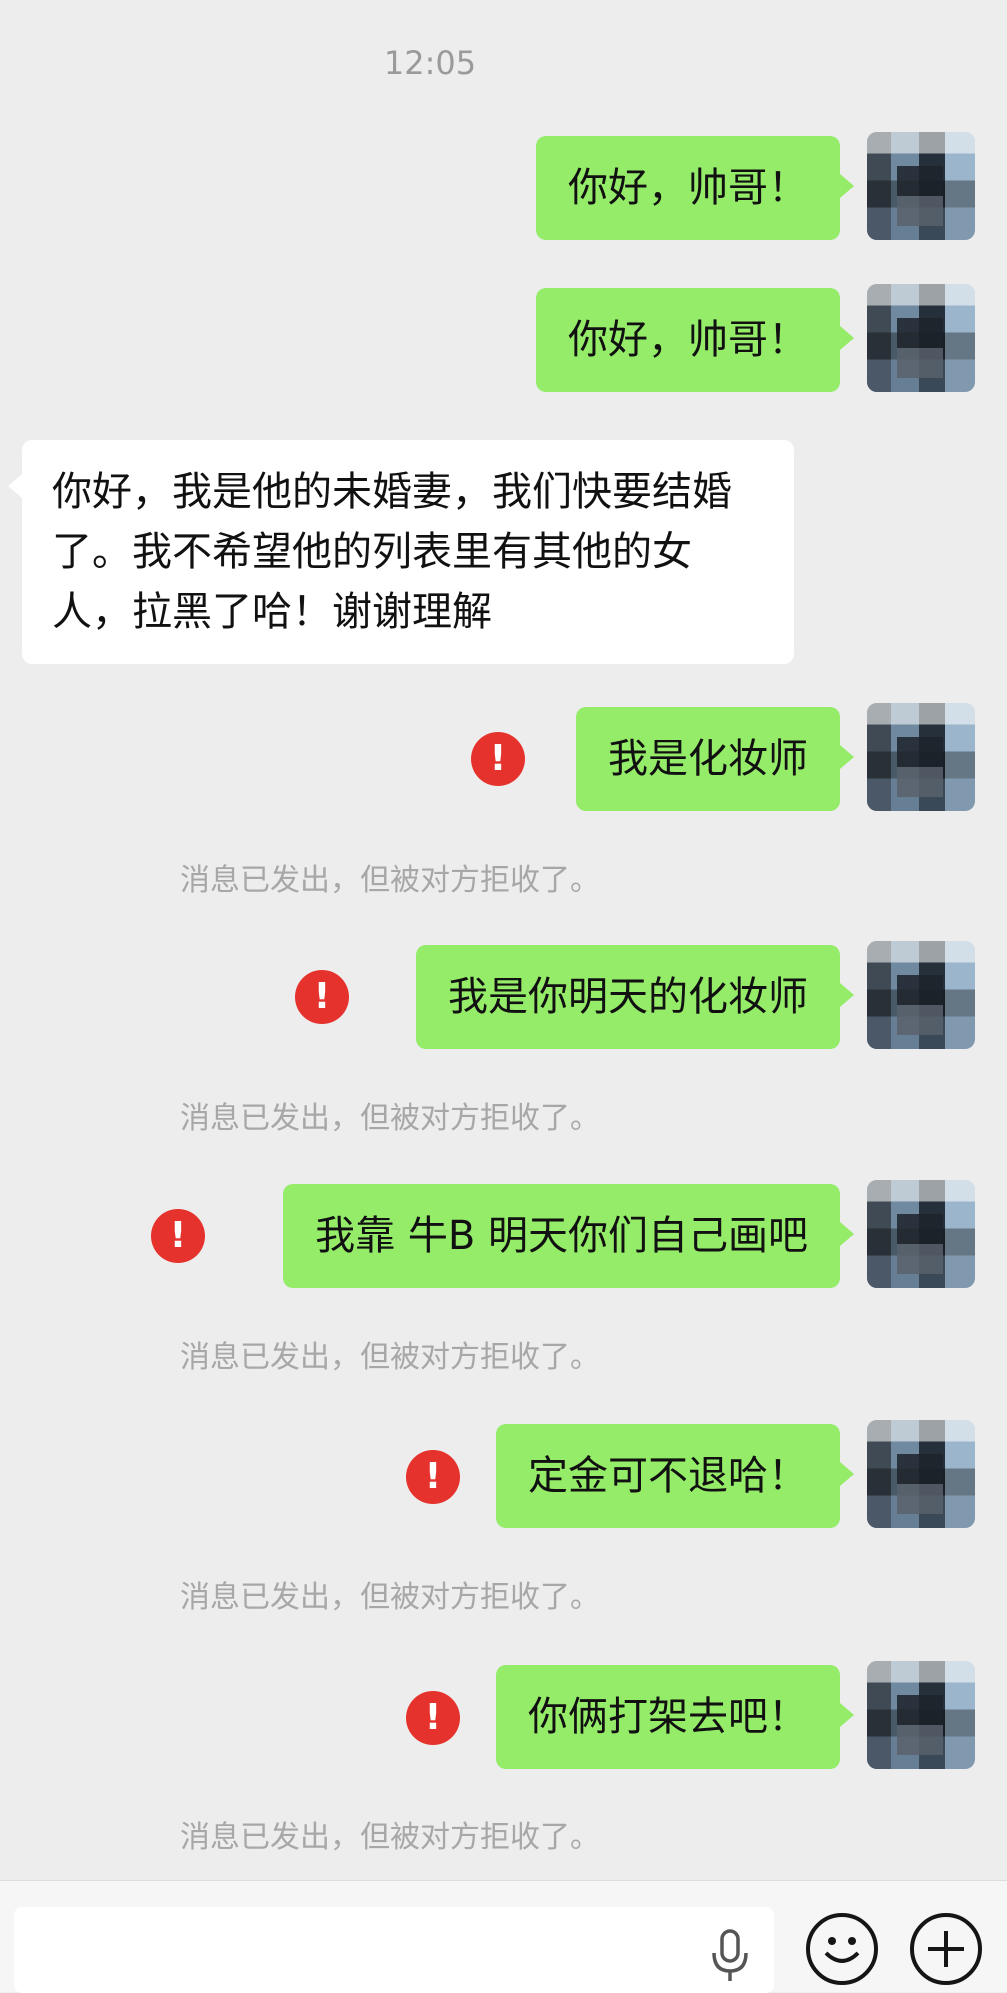 The width and height of the screenshot is (1007, 1993). What do you see at coordinates (675, 1717) in the screenshot?
I see `message-bubble: 你俩打架去吧！` at bounding box center [675, 1717].